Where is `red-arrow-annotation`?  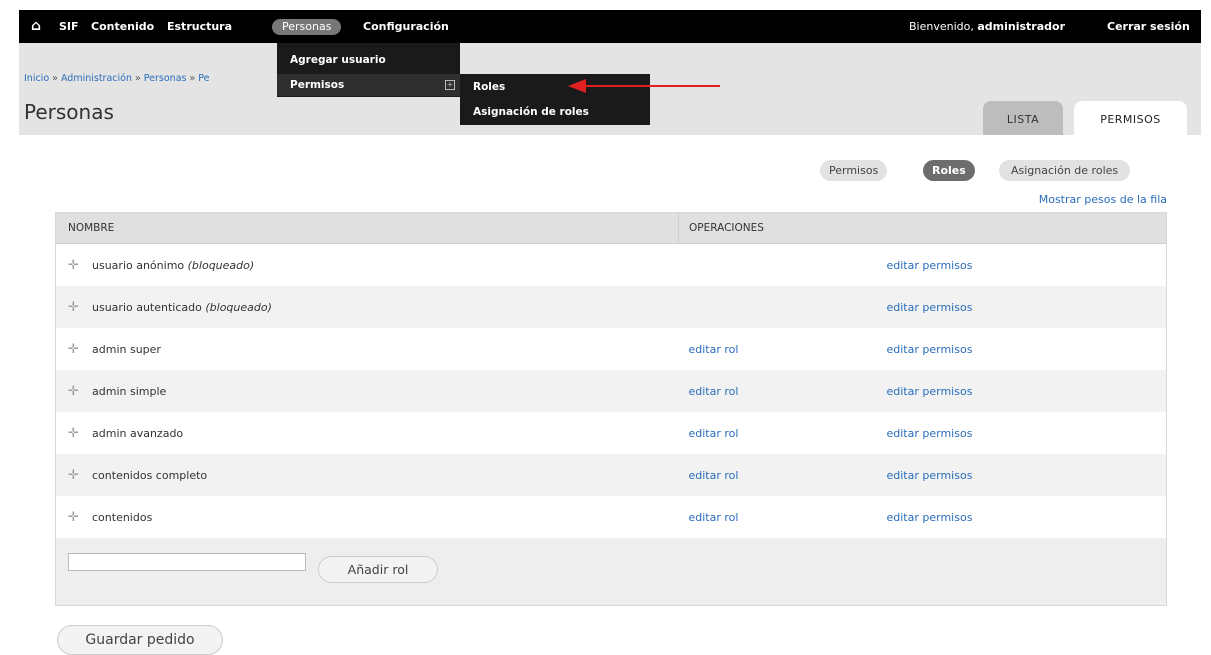
red-arrow-annotation is located at coordinates (644, 86).